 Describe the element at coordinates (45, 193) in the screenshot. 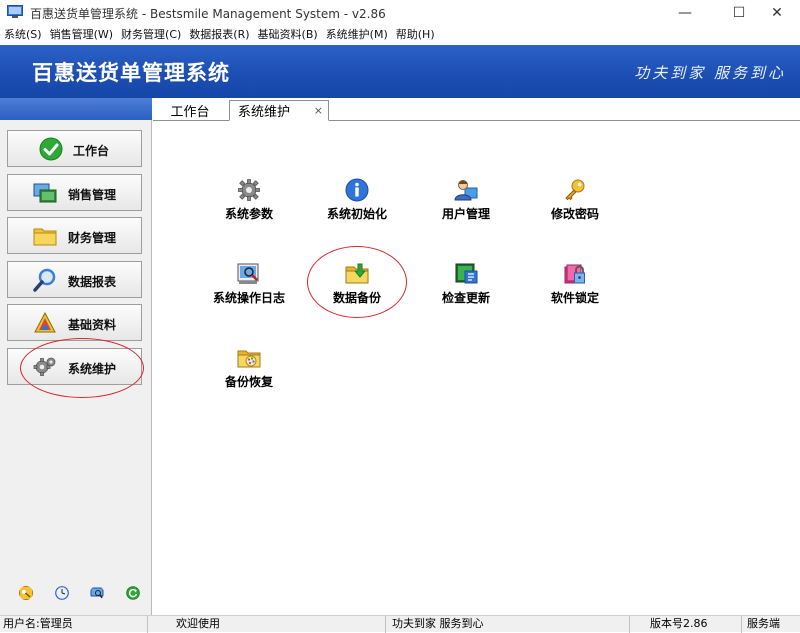

I see `windows-icon` at that location.